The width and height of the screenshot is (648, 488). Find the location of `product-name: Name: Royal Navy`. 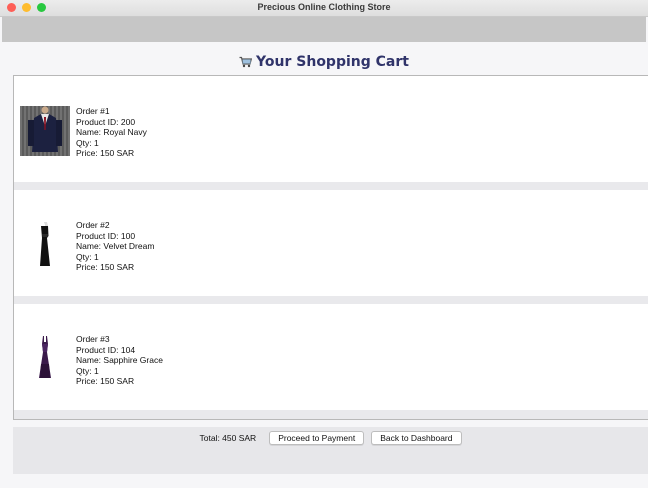

product-name: Name: Royal Navy is located at coordinates (111, 132).